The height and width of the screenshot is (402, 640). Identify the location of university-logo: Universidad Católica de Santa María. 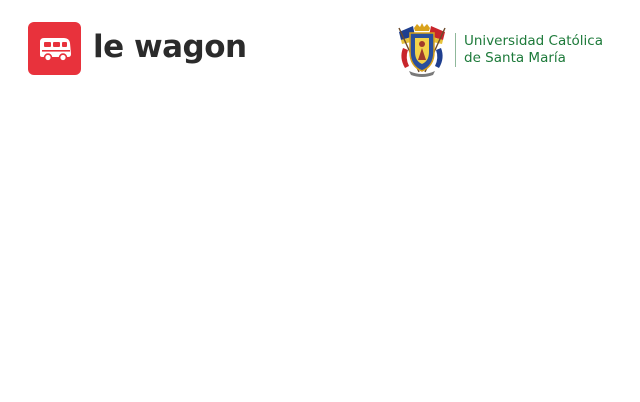
(498, 50).